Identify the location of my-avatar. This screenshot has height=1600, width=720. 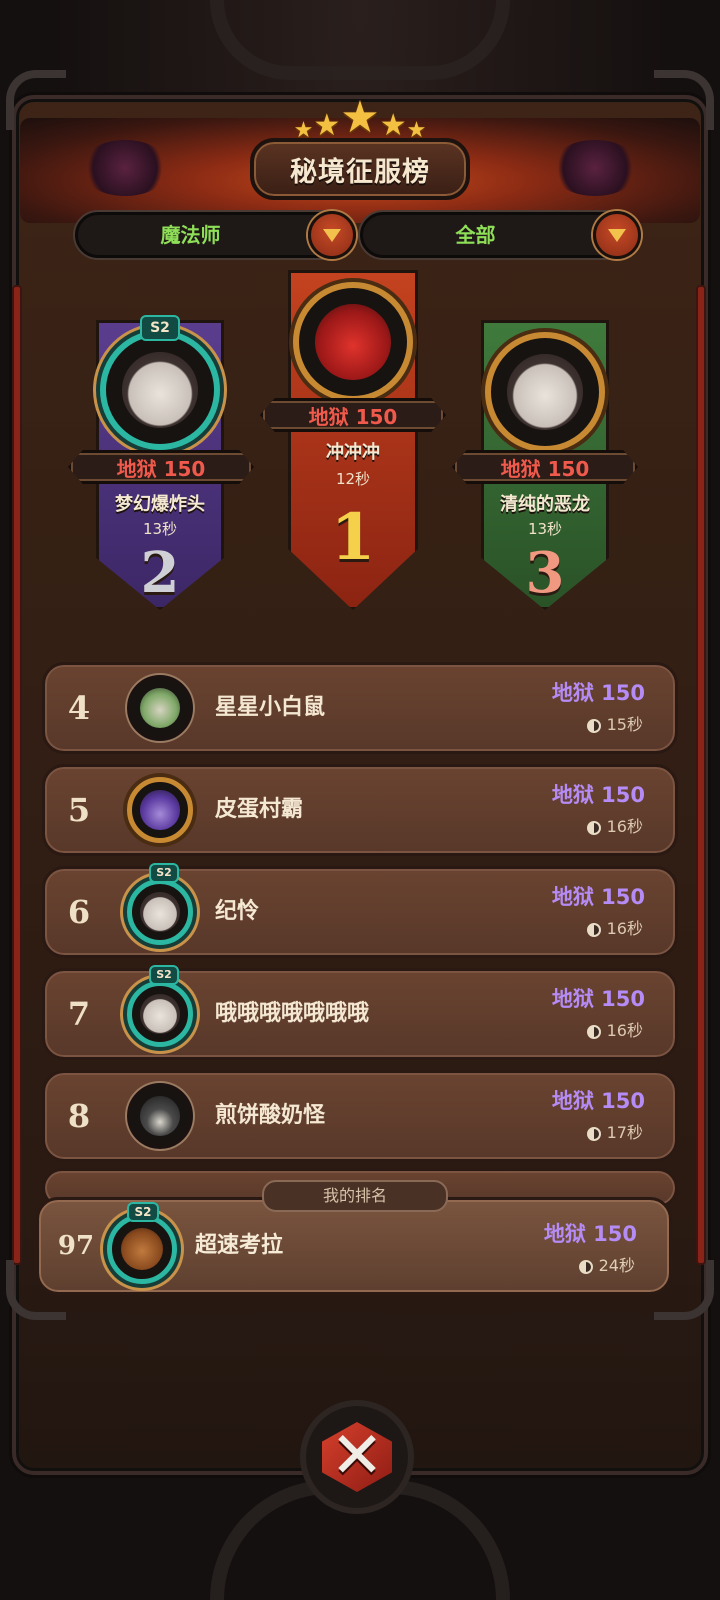
(142, 1249).